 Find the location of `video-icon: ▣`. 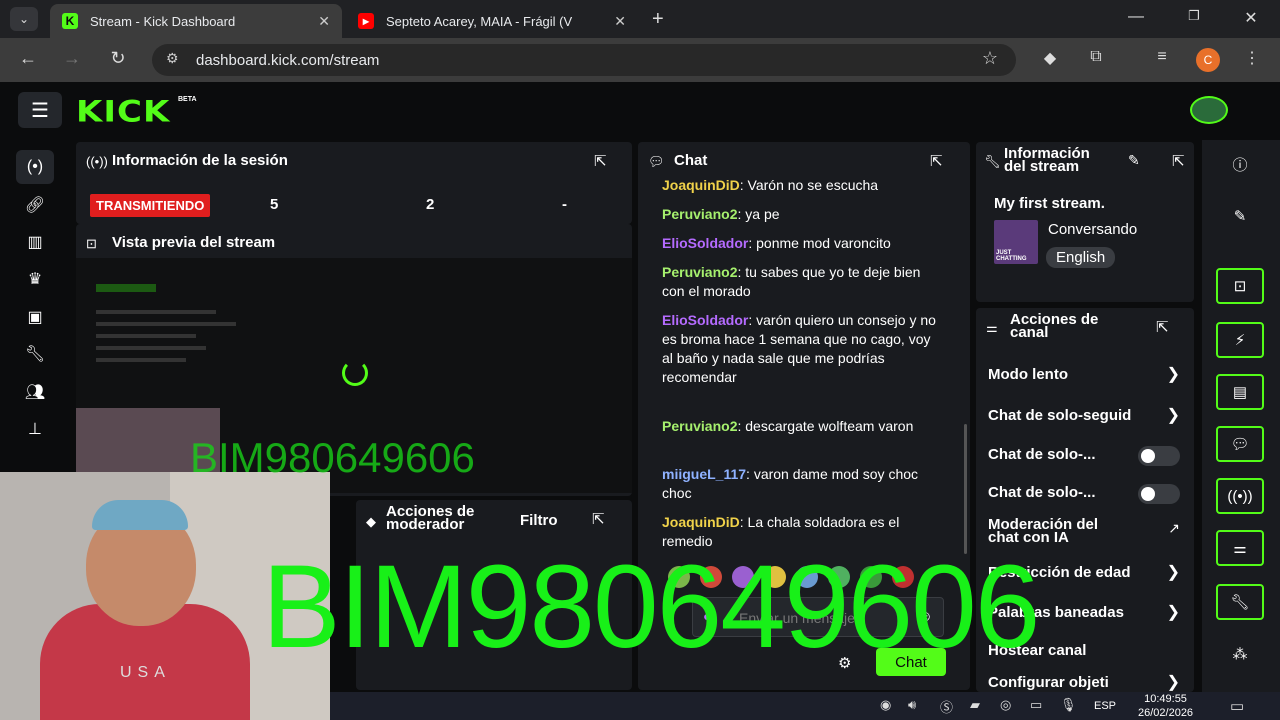

video-icon: ▣ is located at coordinates (35, 317).